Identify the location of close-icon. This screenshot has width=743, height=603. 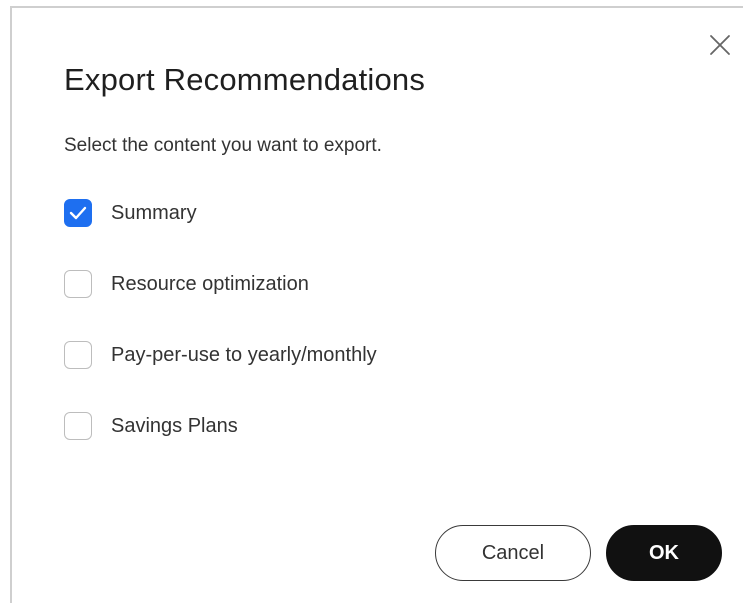
(720, 45).